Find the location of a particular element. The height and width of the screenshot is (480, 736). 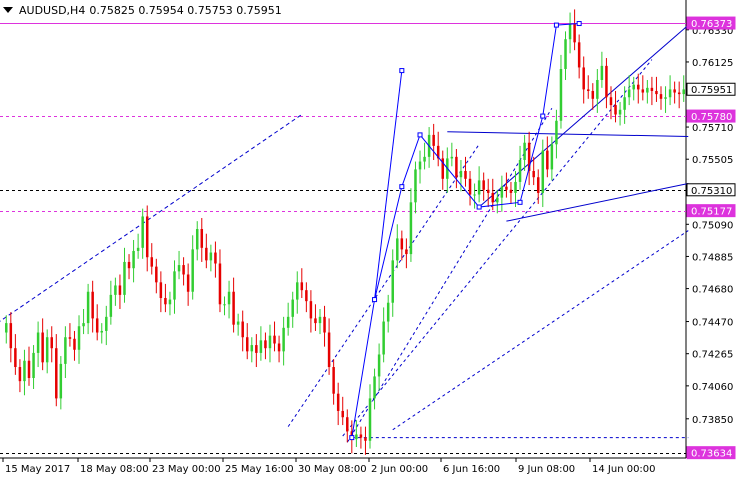

ohlc-readout: 0.75825 0.75954 0.75753 0.75951 is located at coordinates (185, 10).